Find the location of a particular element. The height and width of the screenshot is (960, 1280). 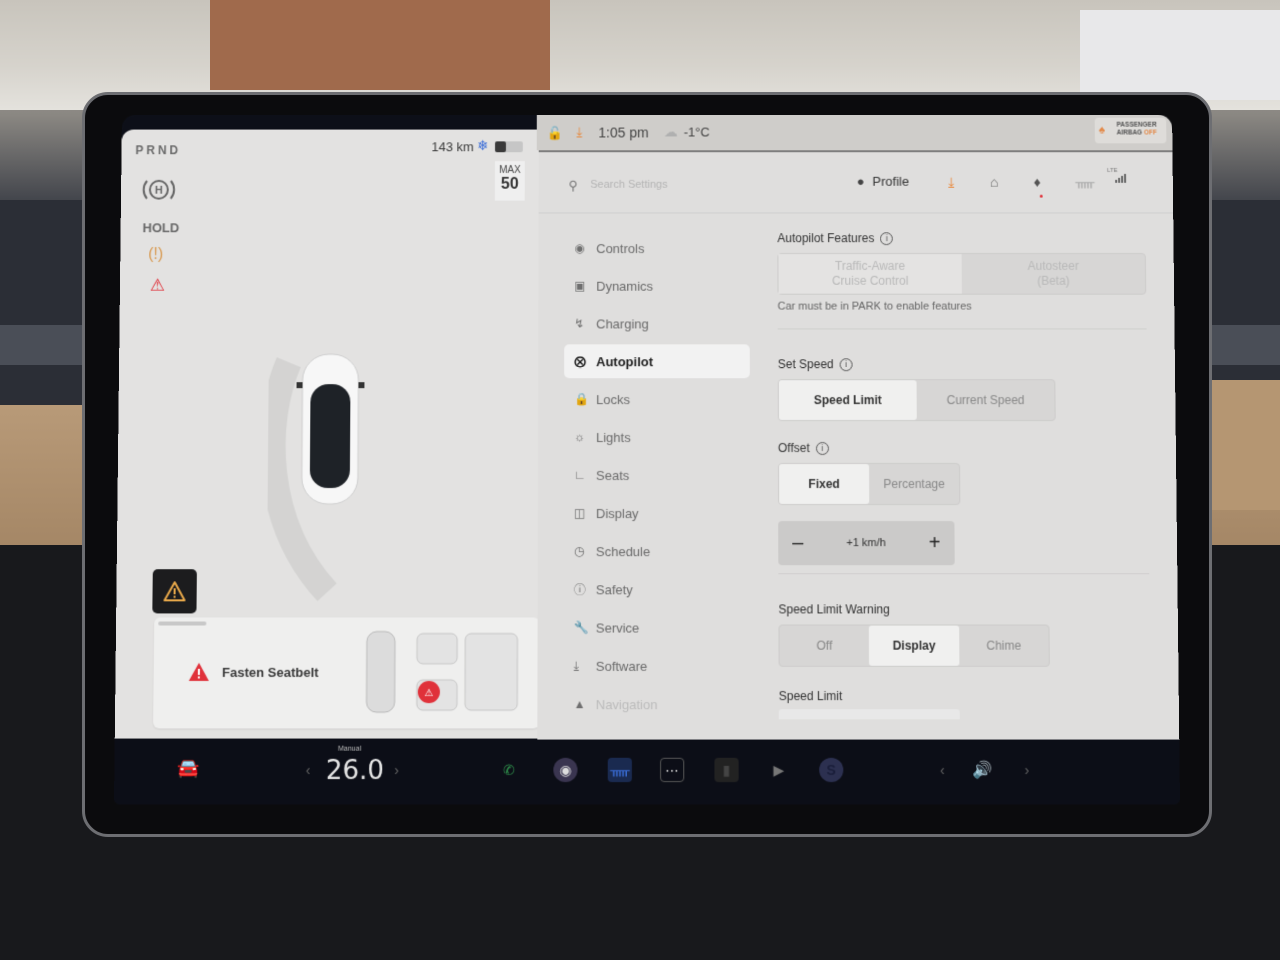

nav-item-schedule: ◷ Schedule is located at coordinates (657, 551).